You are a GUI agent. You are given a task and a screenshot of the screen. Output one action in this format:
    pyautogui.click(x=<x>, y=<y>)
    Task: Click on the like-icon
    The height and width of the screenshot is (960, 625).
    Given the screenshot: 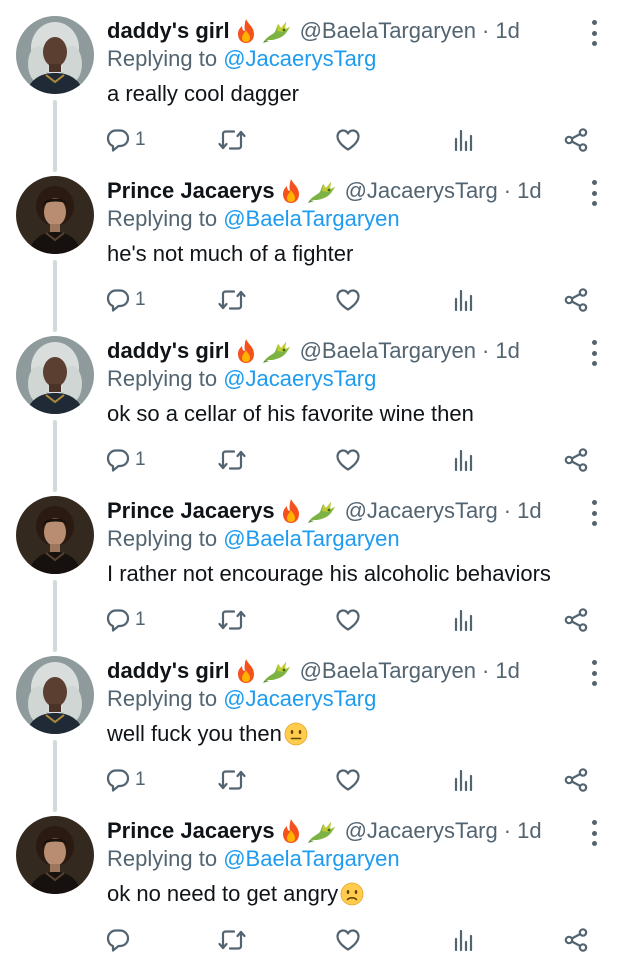 What is the action you would take?
    pyautogui.click(x=348, y=780)
    